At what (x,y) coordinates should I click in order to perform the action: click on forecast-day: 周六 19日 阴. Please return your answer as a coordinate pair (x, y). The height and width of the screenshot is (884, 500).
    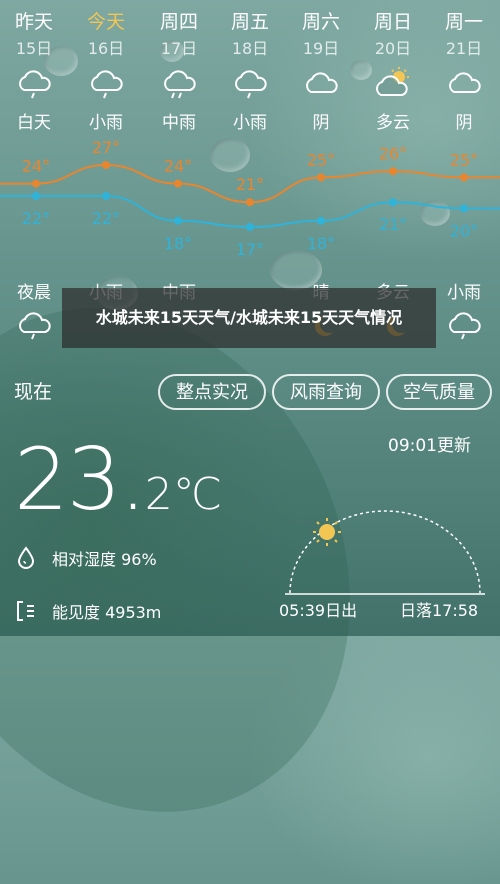
    Looking at the image, I should click on (321, 72).